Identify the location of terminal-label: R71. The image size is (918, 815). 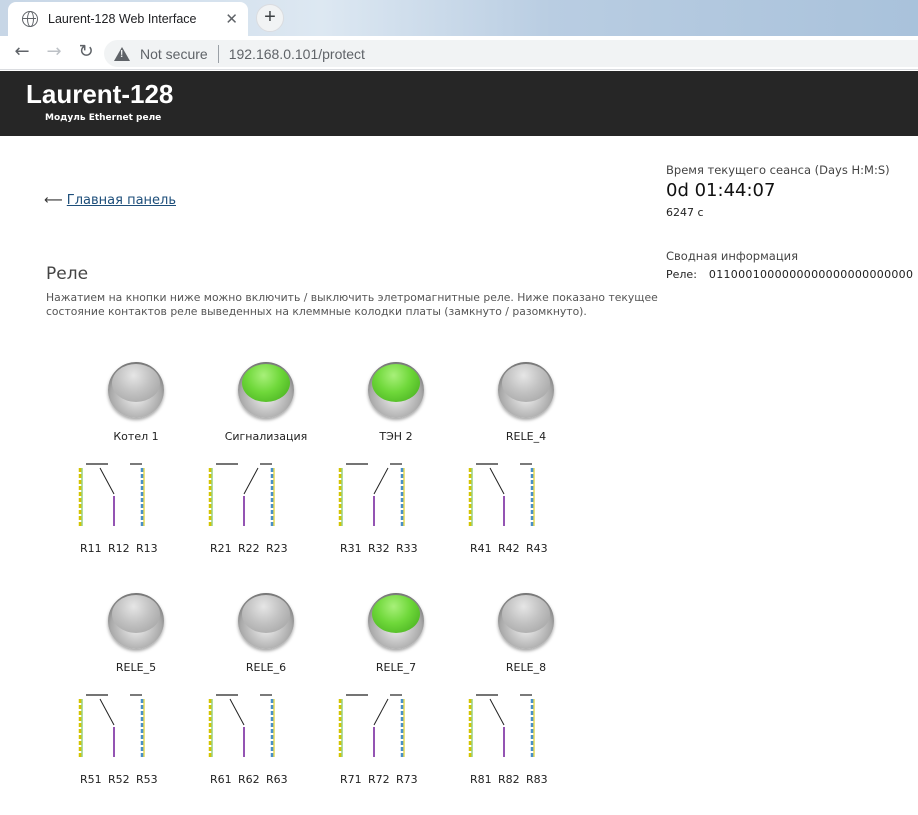
(351, 779).